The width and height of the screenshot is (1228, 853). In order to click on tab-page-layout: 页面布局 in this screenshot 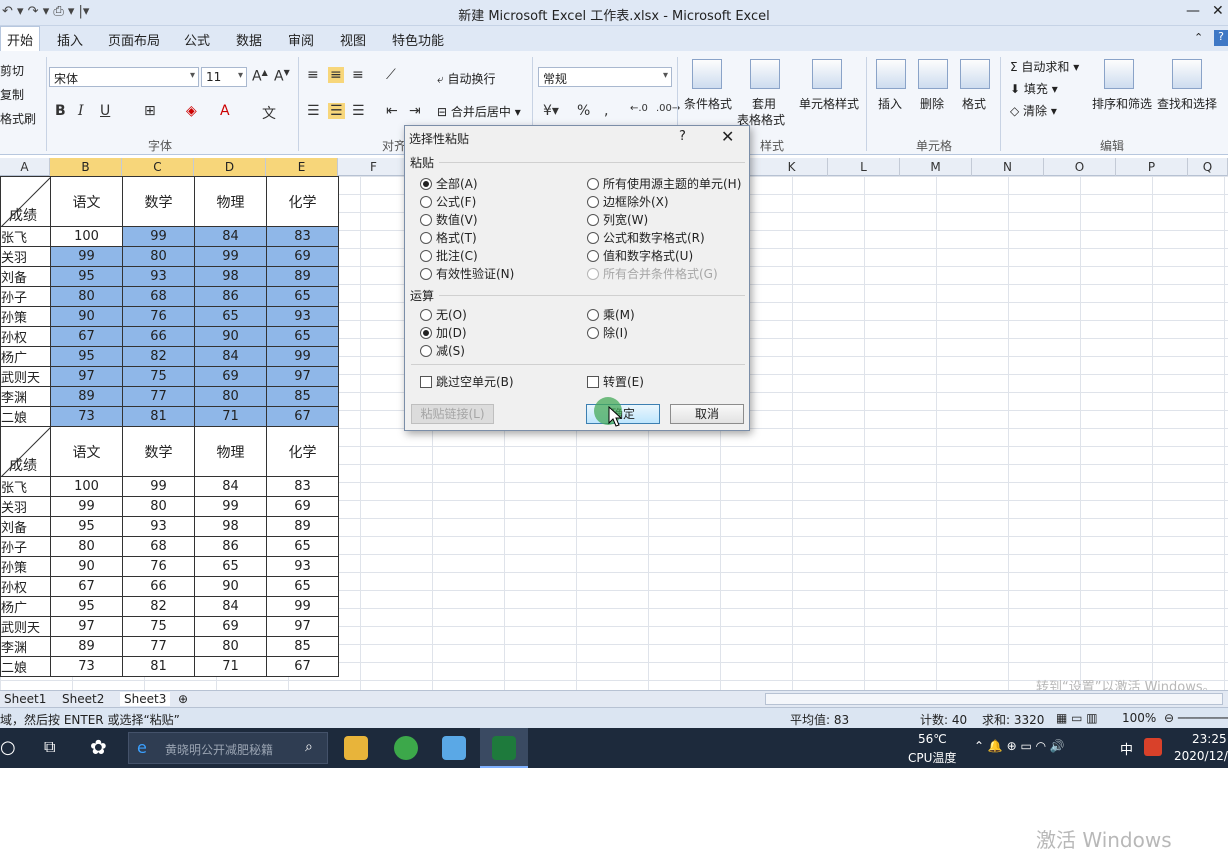, I will do `click(134, 39)`.